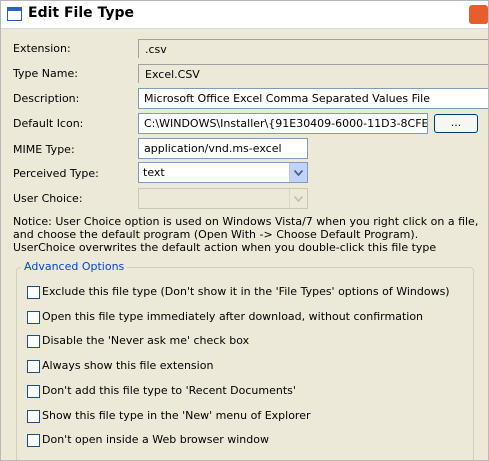  I want to click on user-choice-dropdown-button, so click(298, 198).